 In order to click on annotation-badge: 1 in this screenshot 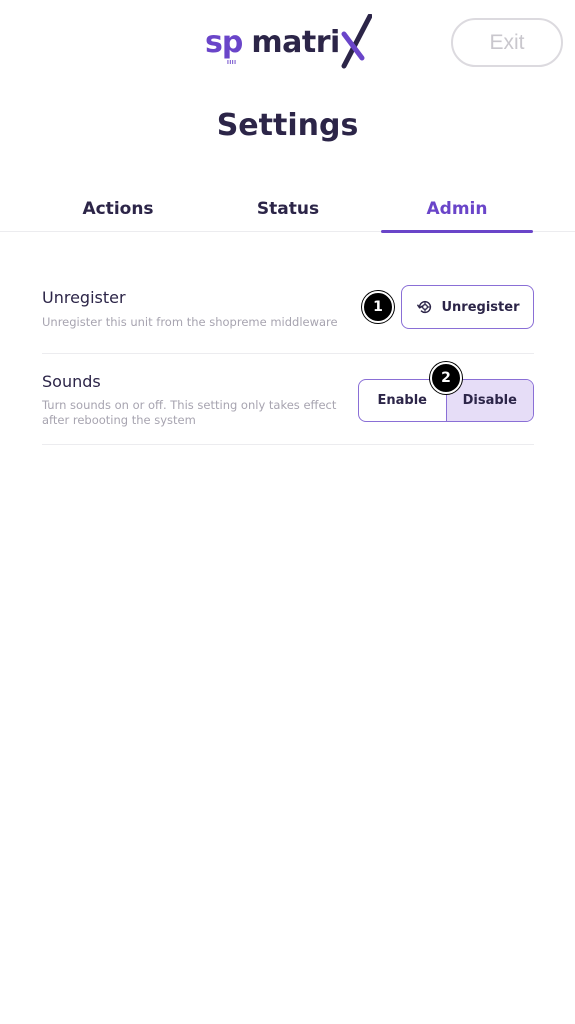, I will do `click(378, 307)`.